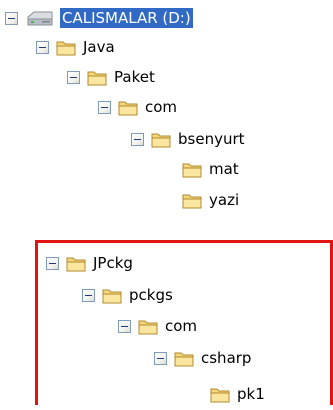 Image resolution: width=333 pixels, height=410 pixels. I want to click on tree-node-label: yazi, so click(224, 200).